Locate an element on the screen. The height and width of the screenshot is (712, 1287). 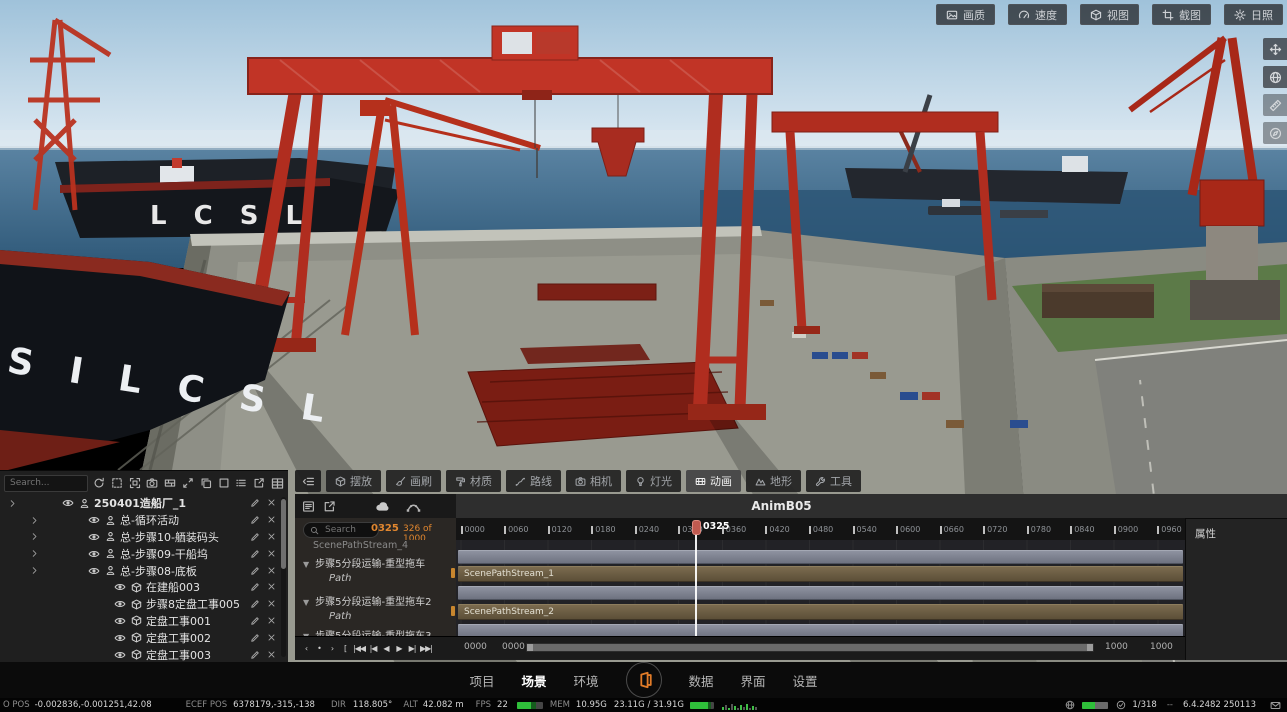
focus-button is located at coordinates (135, 483).